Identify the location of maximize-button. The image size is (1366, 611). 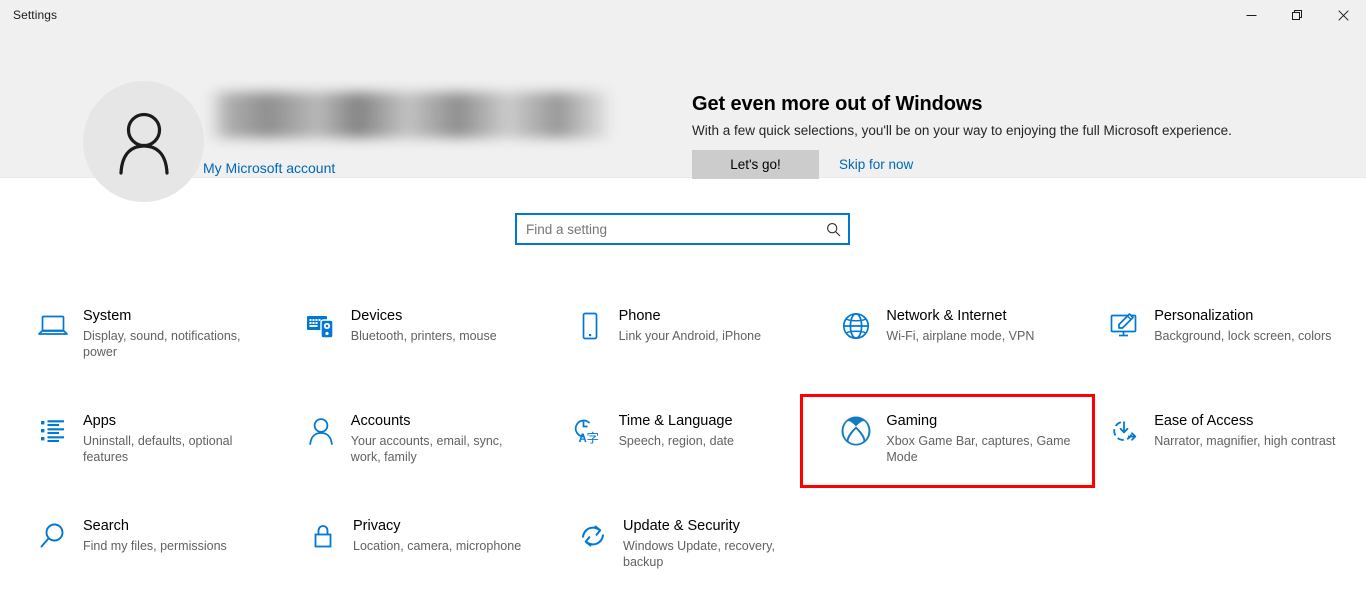
(1297, 15).